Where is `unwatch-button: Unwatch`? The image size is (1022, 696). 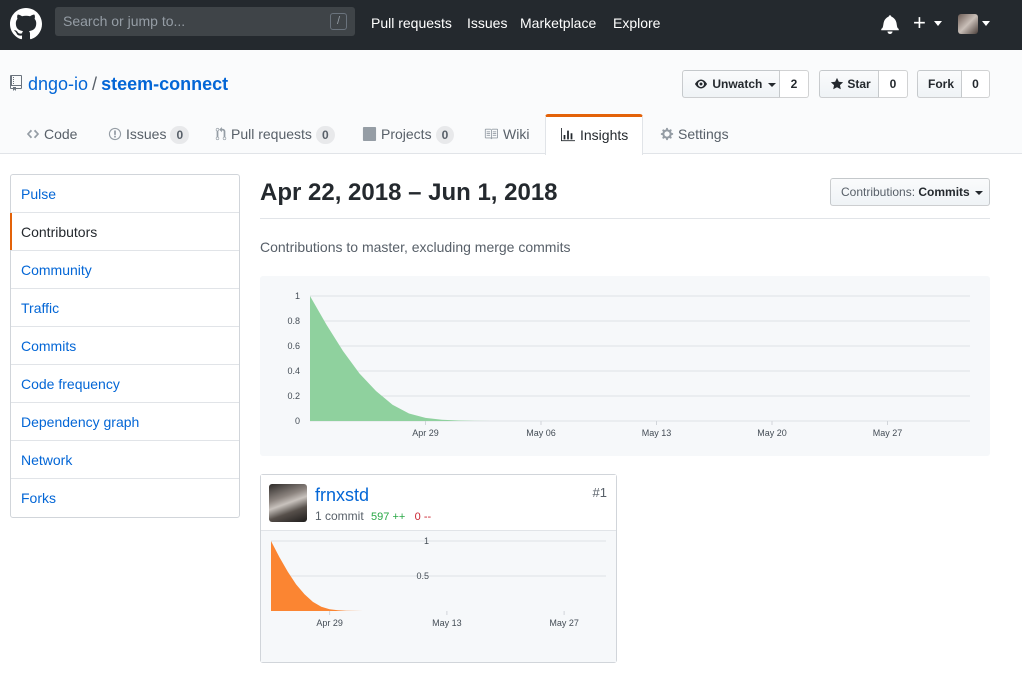
unwatch-button: Unwatch is located at coordinates (731, 84).